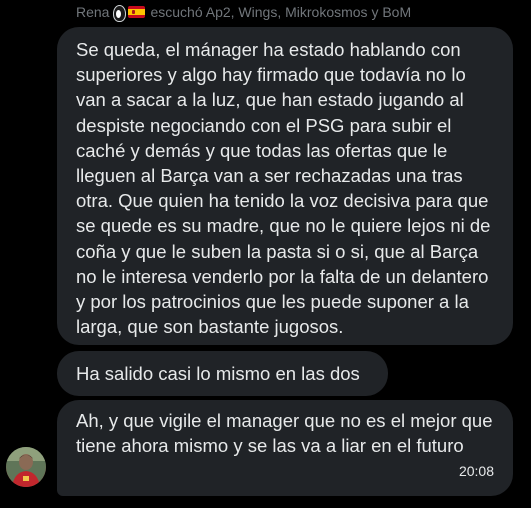  I want to click on sender-status-text: escuchó Ap2, Wings, Mikrokosmos y BoM, so click(281, 12).